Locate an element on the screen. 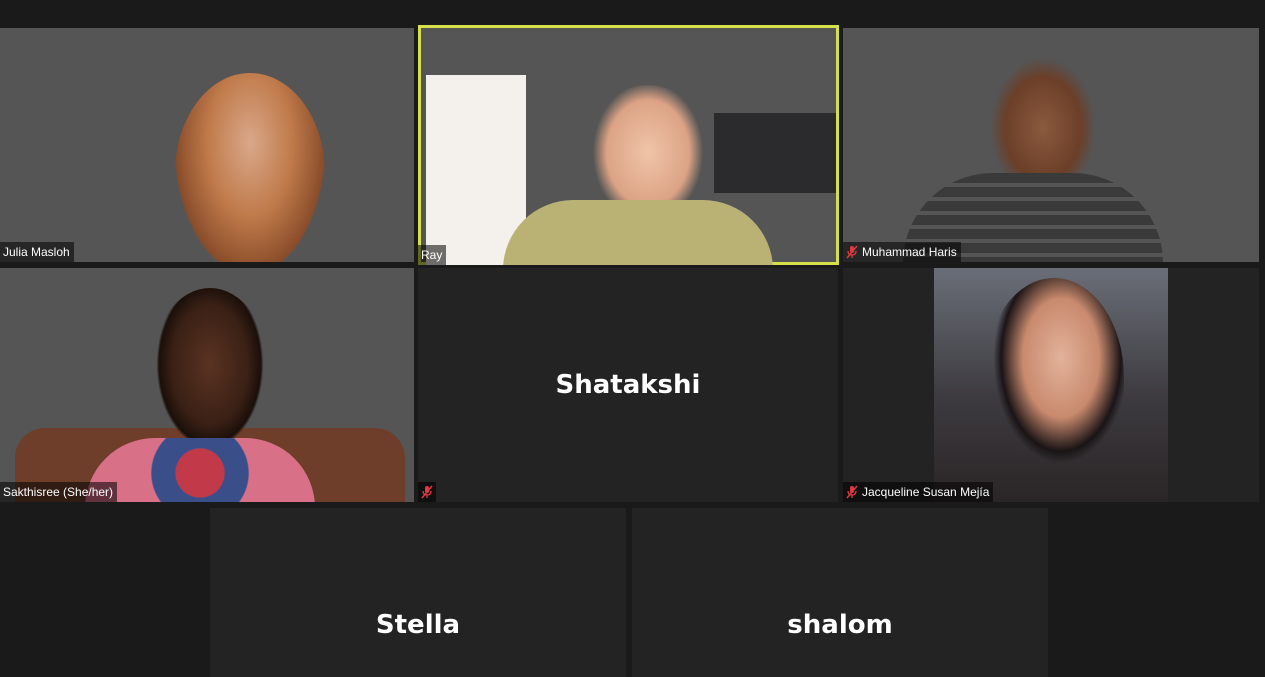  participant-tile-jacqueline: Jacqueline Susan Mejía is located at coordinates (1051, 385).